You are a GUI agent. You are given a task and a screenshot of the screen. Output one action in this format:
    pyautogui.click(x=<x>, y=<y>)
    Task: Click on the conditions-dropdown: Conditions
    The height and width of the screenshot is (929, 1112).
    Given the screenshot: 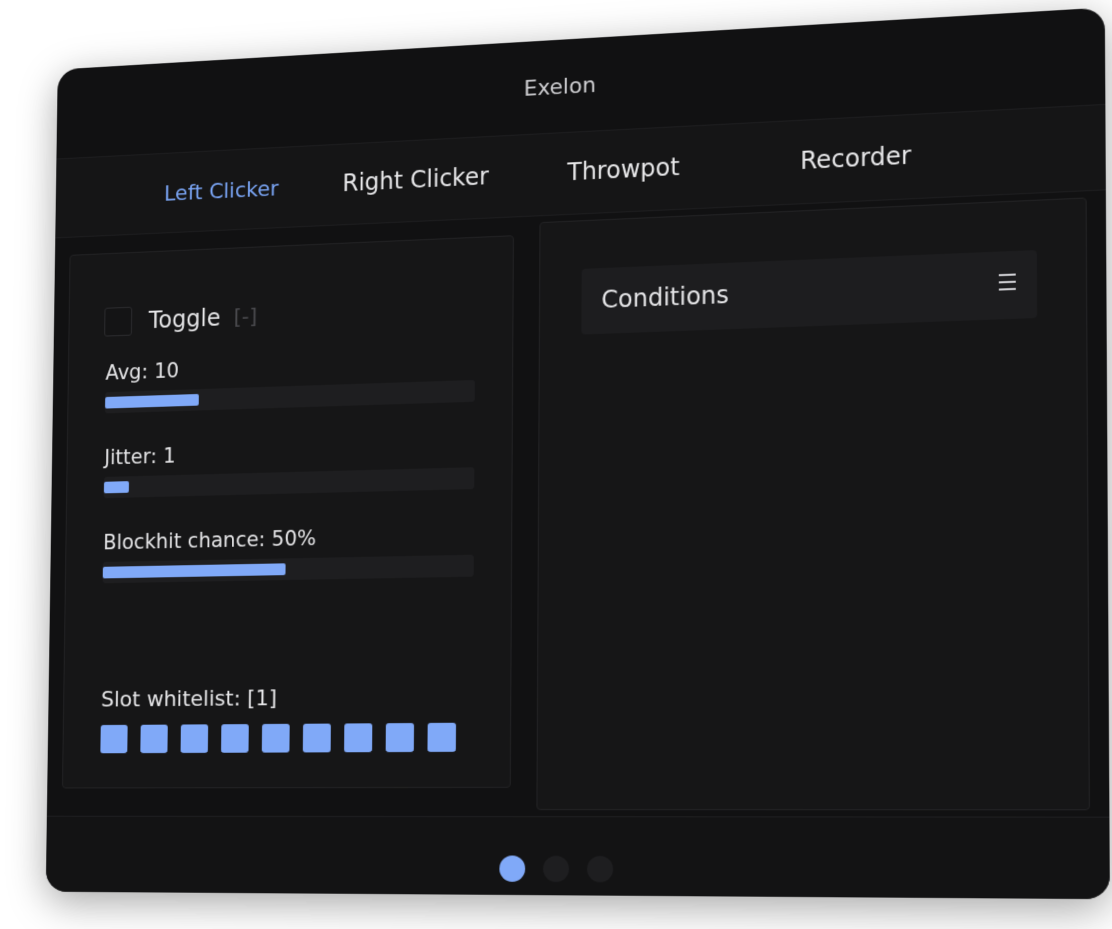 What is the action you would take?
    pyautogui.click(x=809, y=292)
    